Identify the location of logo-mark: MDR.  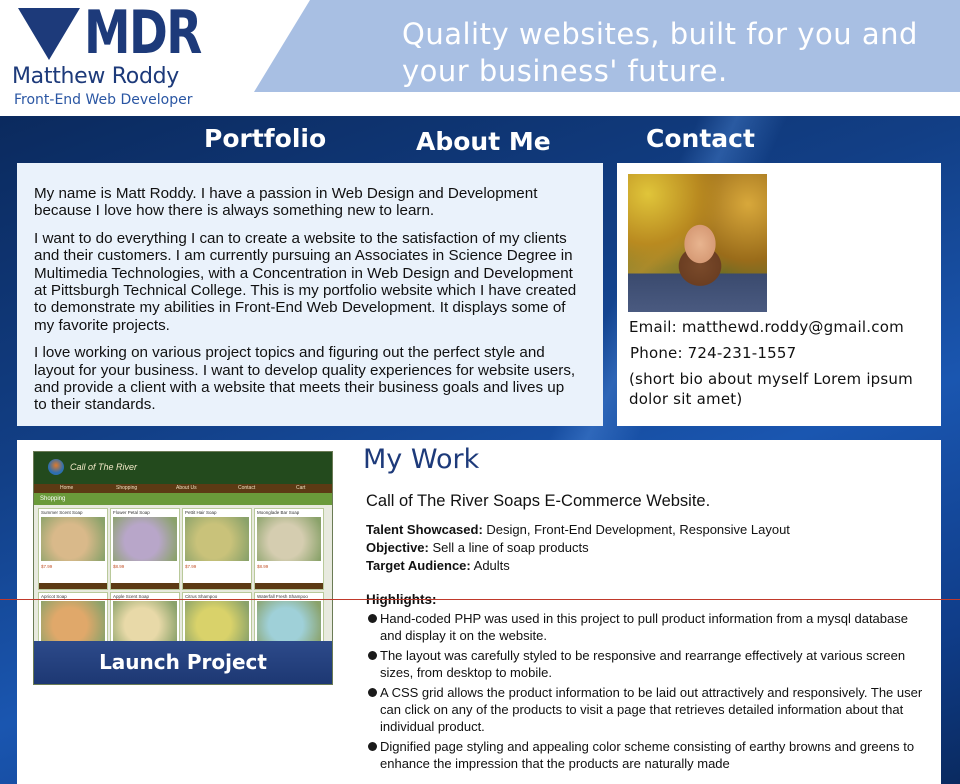
(143, 33).